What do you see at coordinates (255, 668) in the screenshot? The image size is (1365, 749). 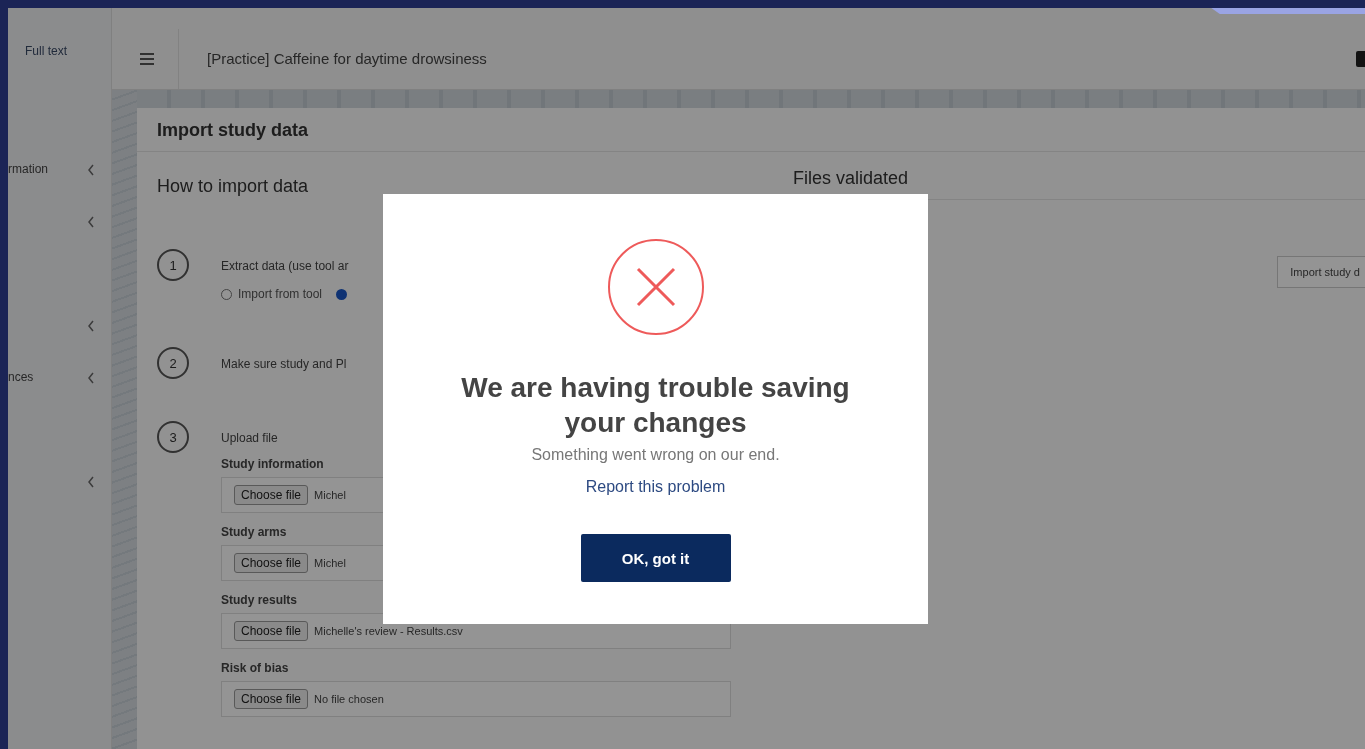 I see `field-label: Risk of bias` at bounding box center [255, 668].